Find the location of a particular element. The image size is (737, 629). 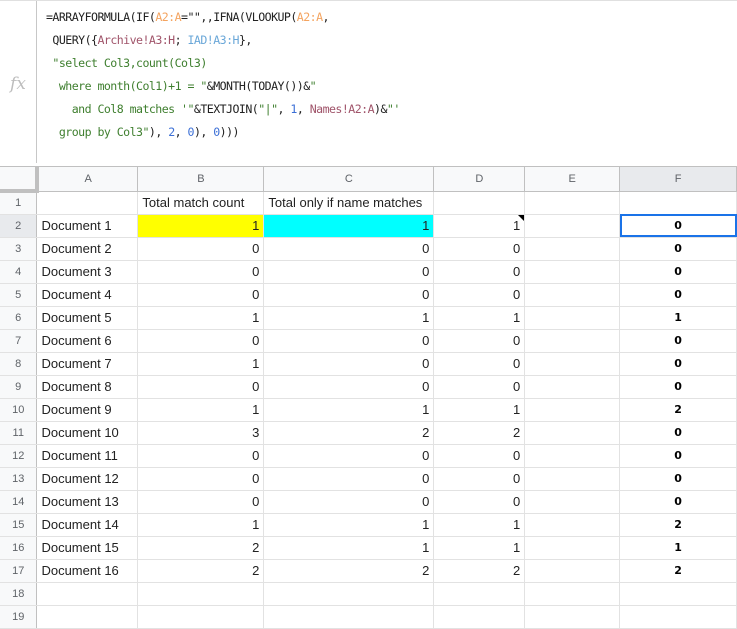

row-header: 18 is located at coordinates (19, 594).